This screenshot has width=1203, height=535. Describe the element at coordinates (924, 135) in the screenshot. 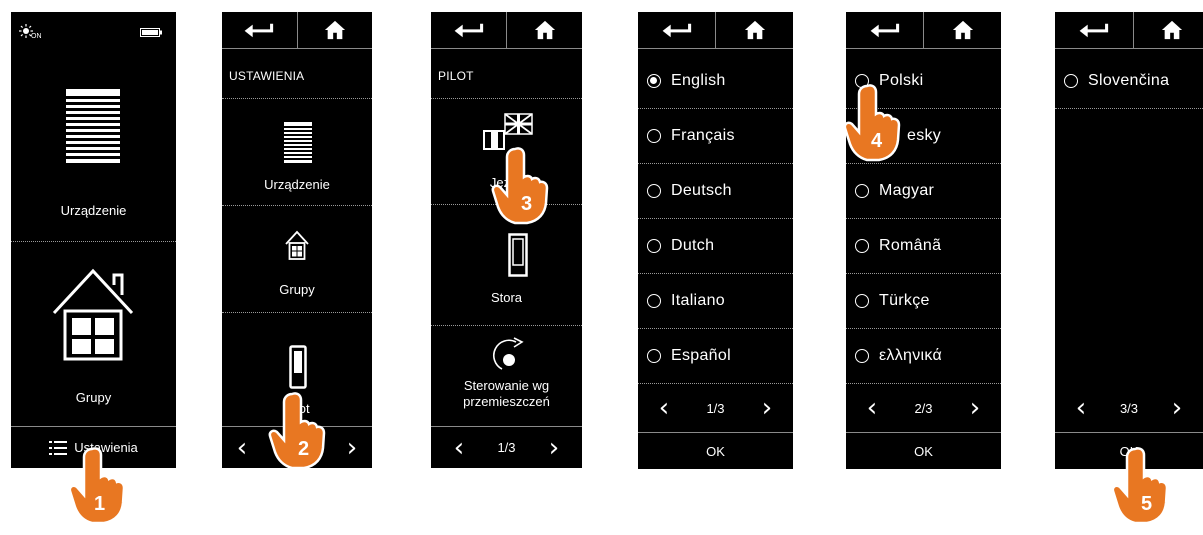

I see `language-name: esky` at that location.